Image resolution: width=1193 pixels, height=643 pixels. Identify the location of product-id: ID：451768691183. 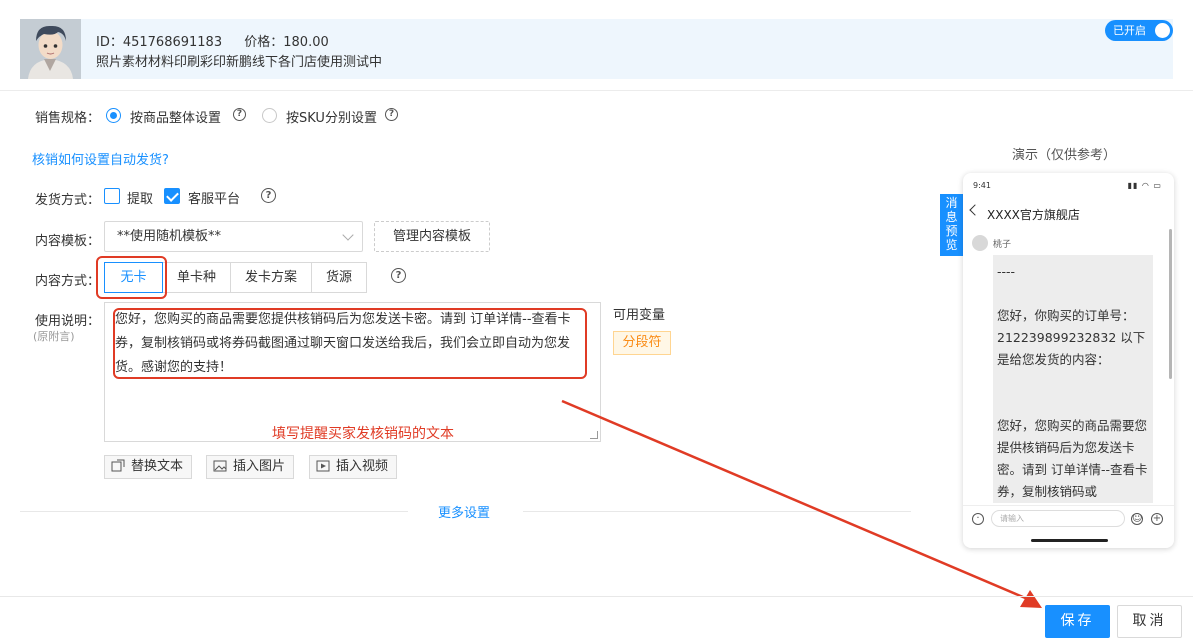
(159, 42).